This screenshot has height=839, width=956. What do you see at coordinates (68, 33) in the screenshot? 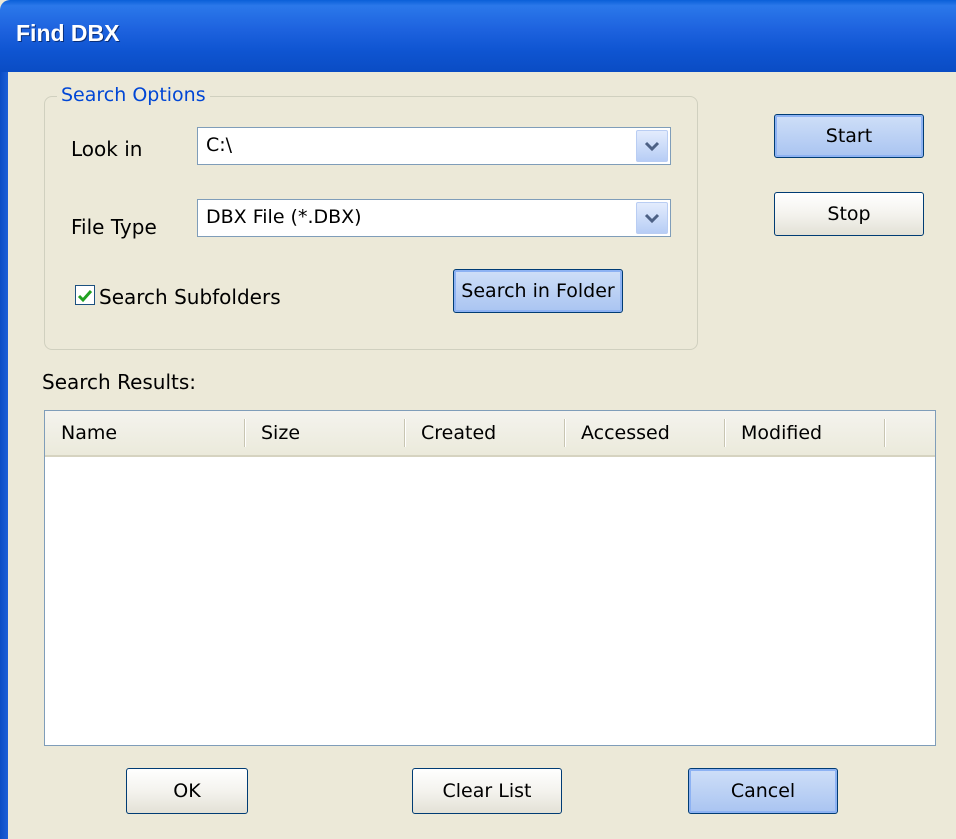
I see `window-title: Find DBX` at bounding box center [68, 33].